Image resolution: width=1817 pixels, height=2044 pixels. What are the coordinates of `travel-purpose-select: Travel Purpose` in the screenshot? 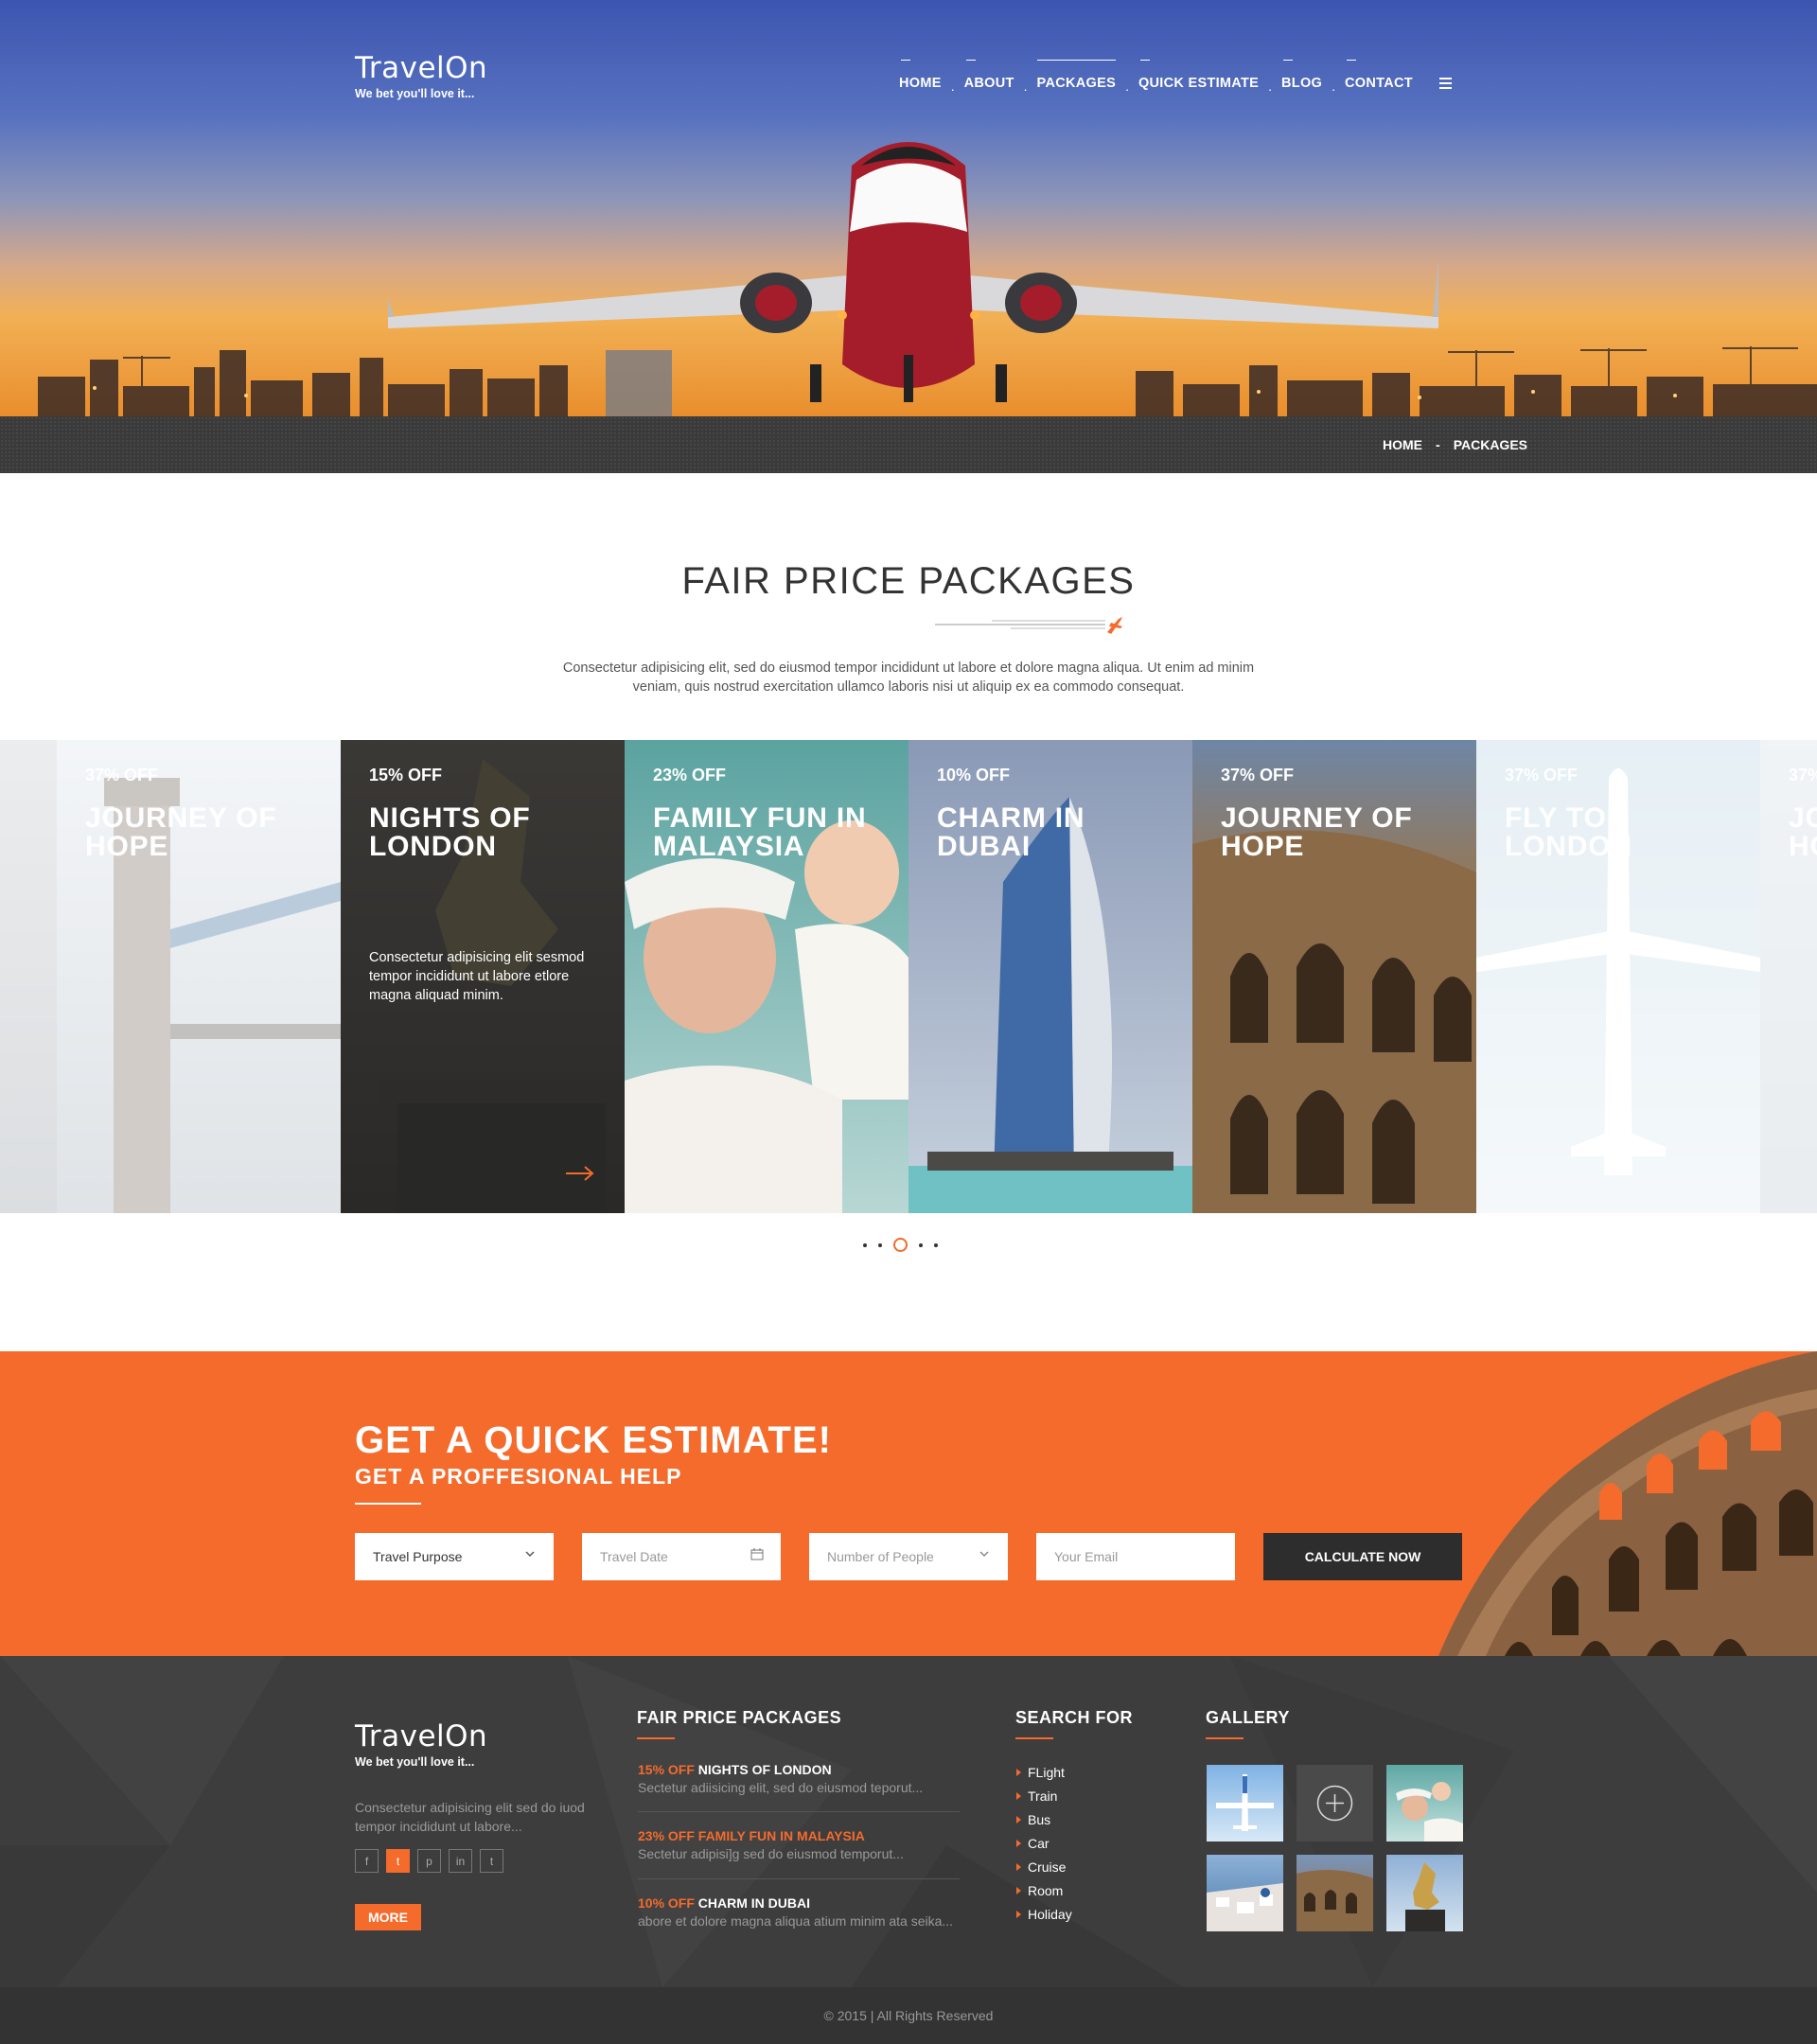 It's located at (455, 1556).